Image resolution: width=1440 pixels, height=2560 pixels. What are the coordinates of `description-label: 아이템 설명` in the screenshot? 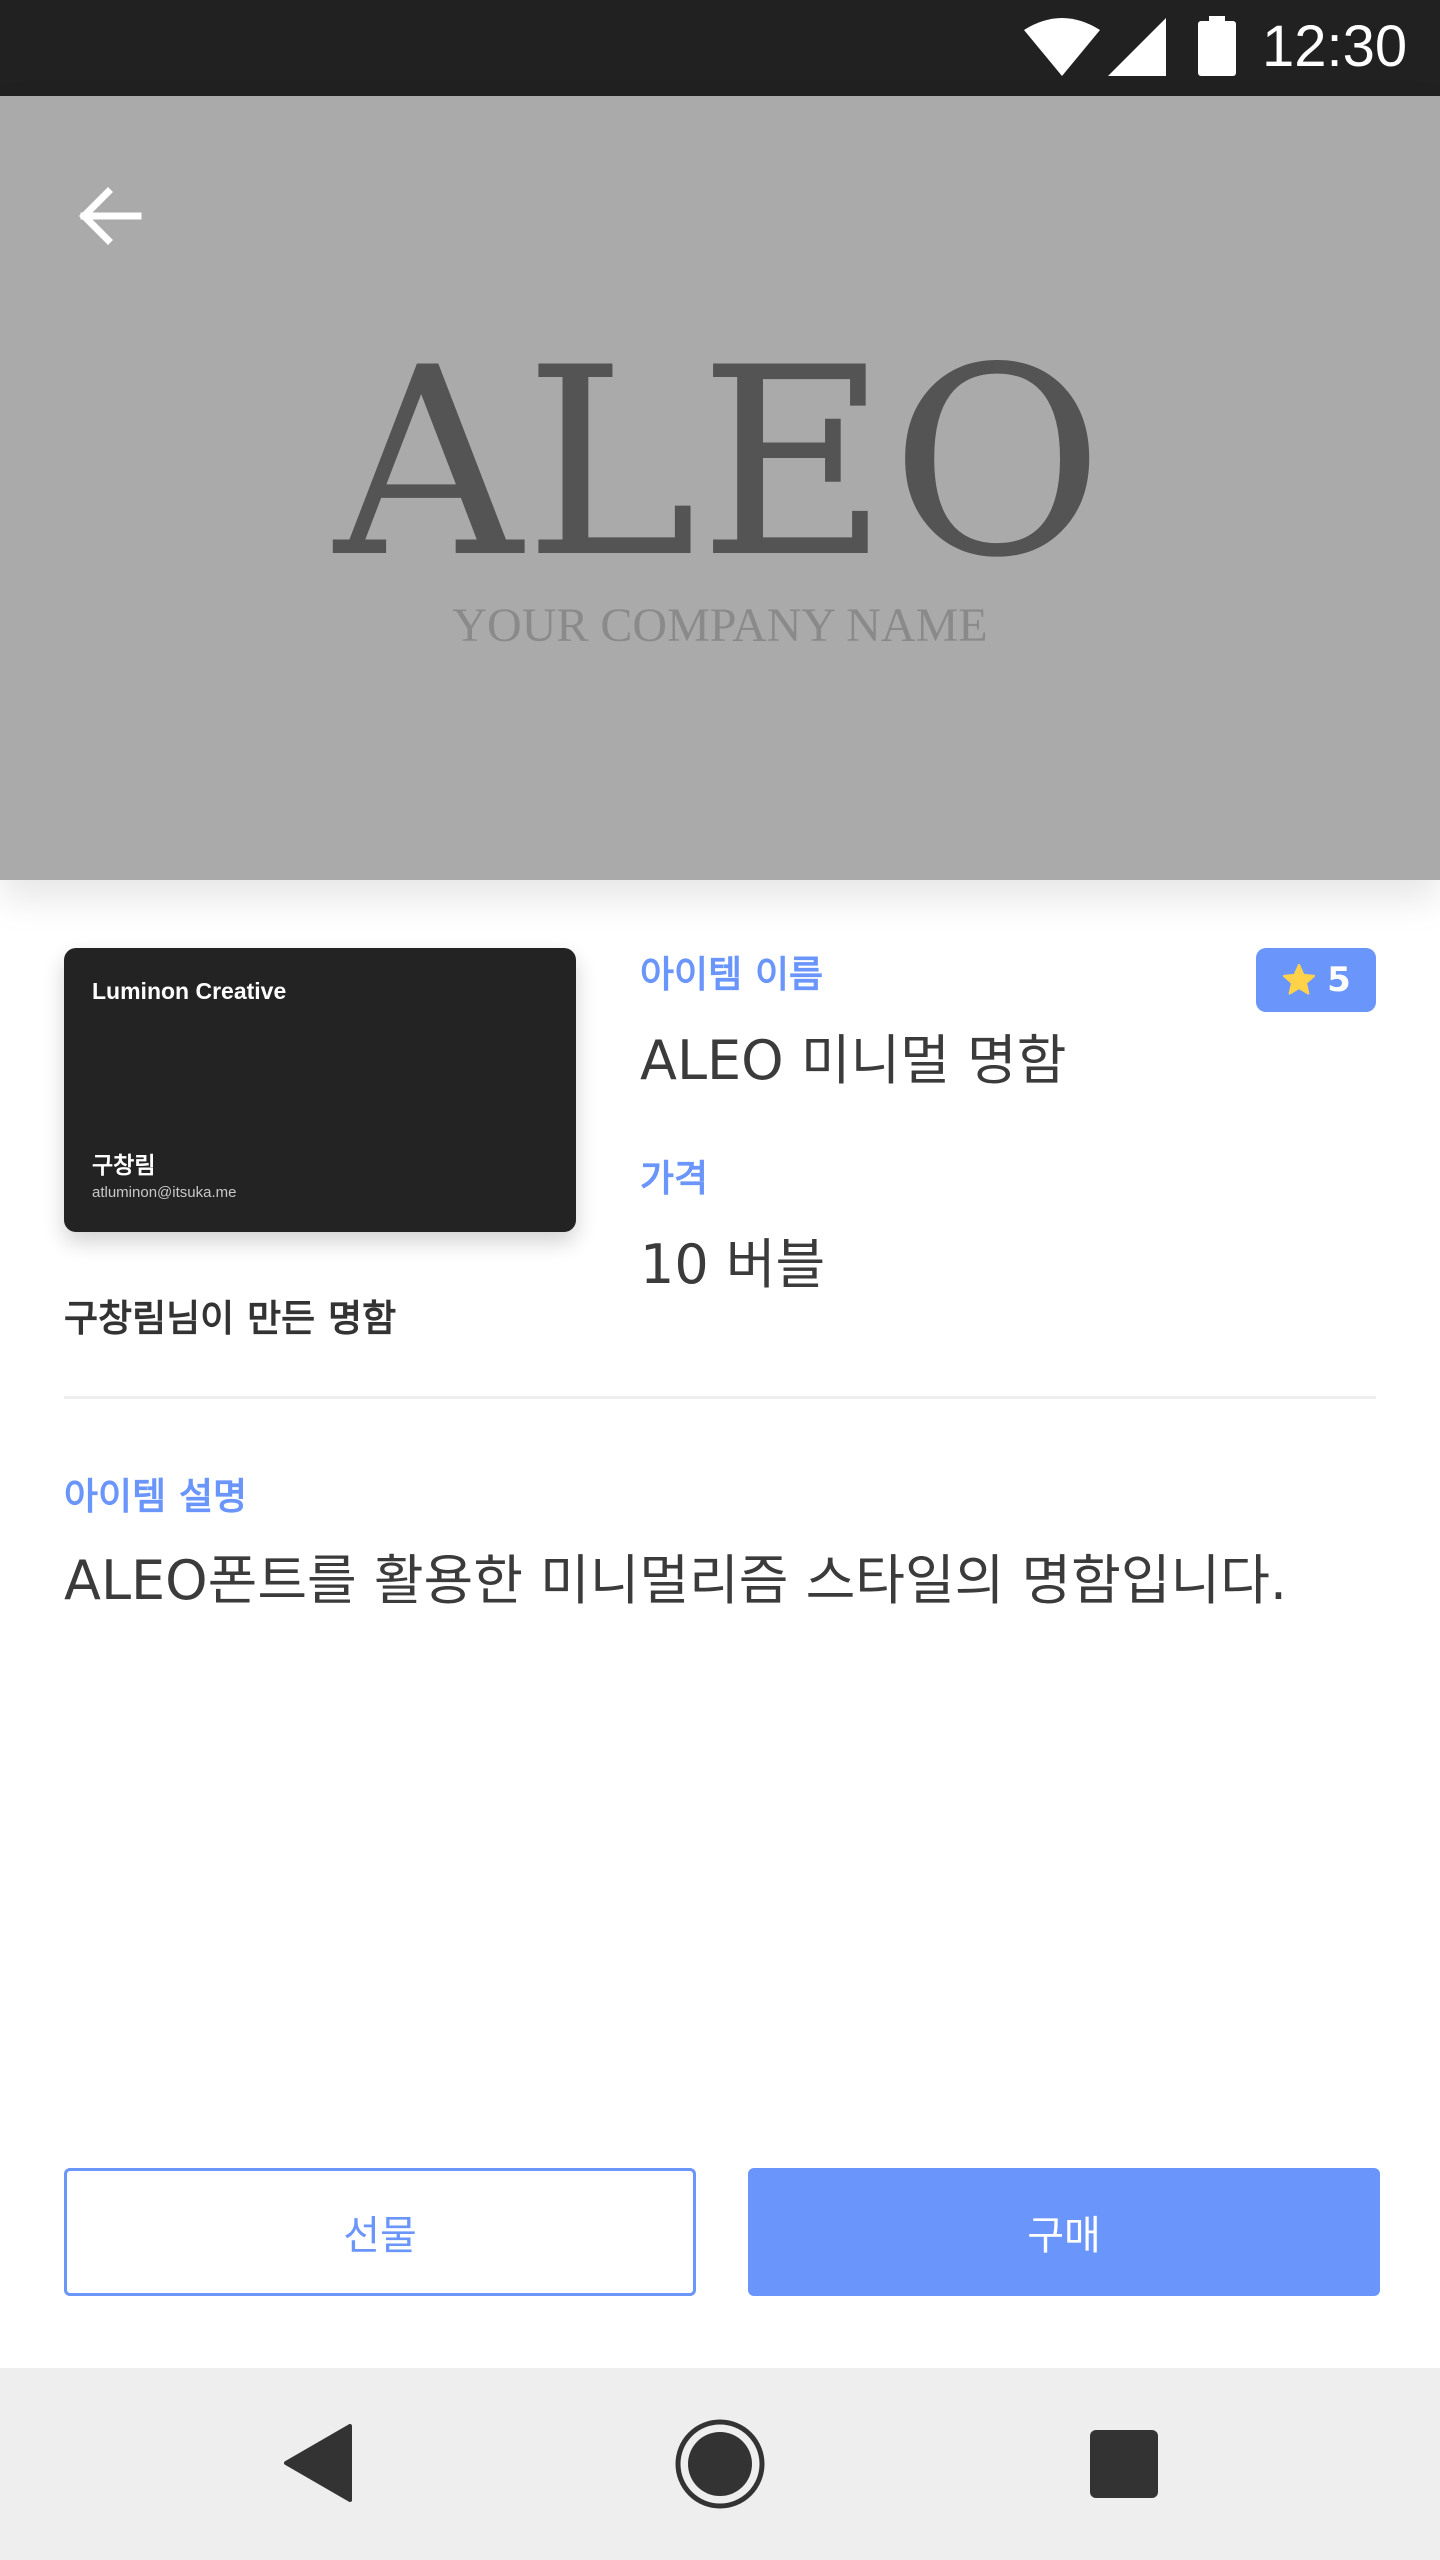 It's located at (156, 1496).